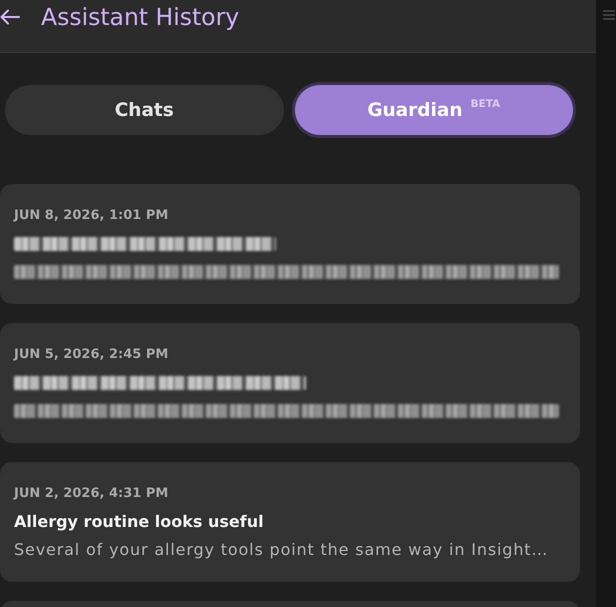  Describe the element at coordinates (91, 216) in the screenshot. I see `card-date: JUN 8, 2026, 1:01 PM` at that location.